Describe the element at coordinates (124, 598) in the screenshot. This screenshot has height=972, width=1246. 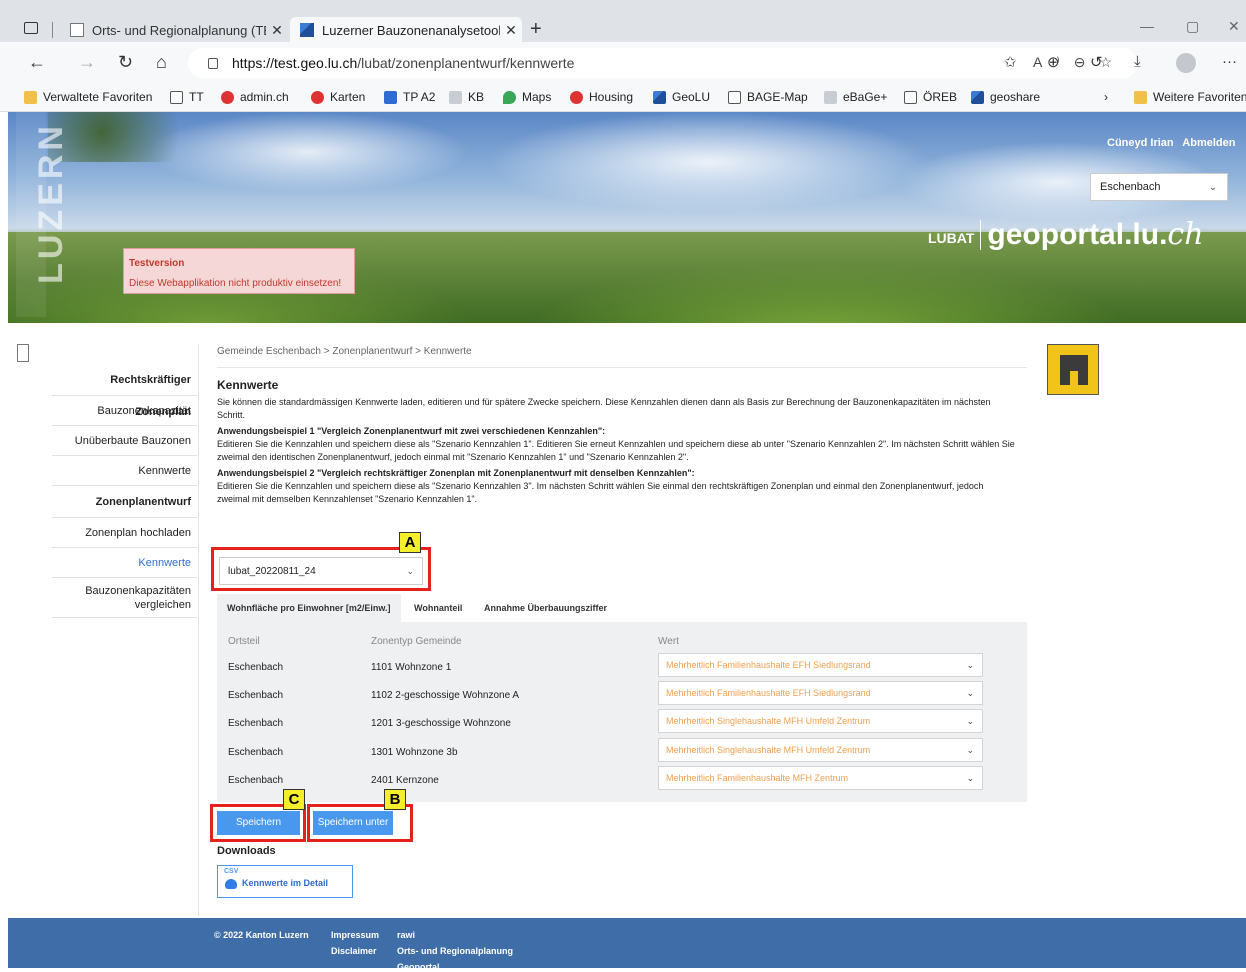
I see `sidebar-item-bauzonenkapazitaeten-vergleichen: Bauzonenkapazitäten vergleichen` at that location.